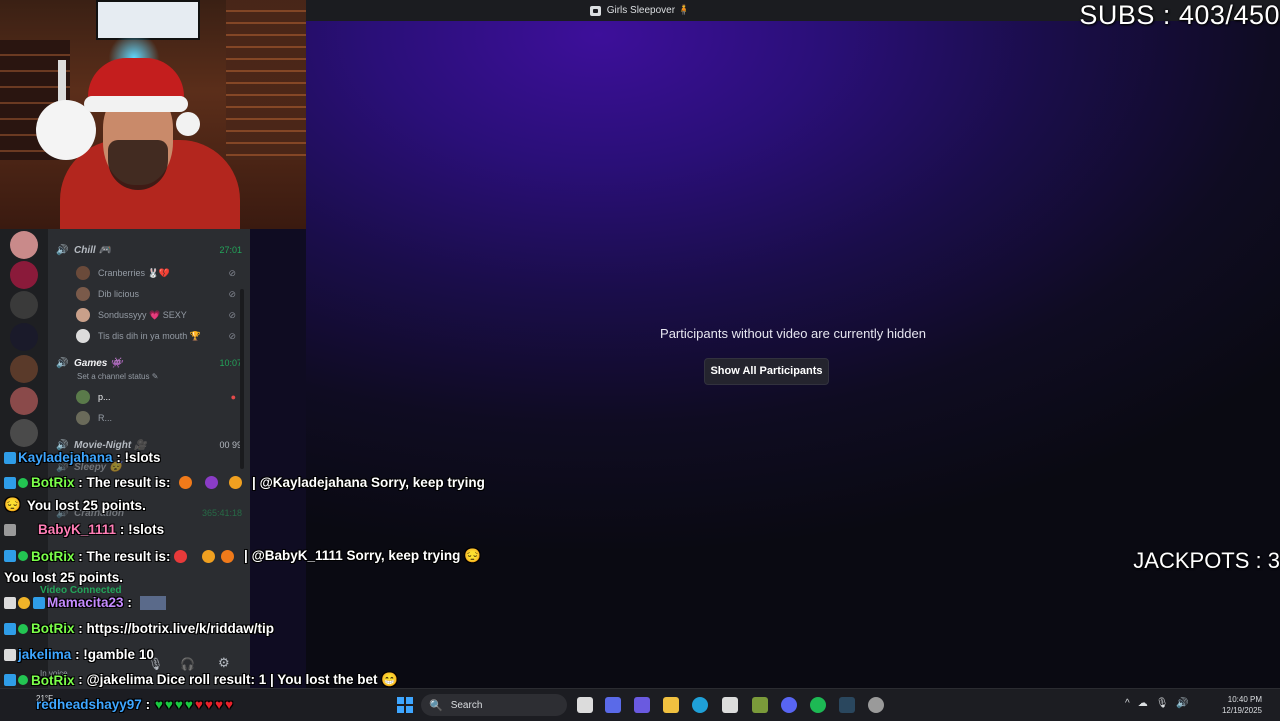  Describe the element at coordinates (648, 10) in the screenshot. I see `channel-title: Girls Sleepover 🧍` at that location.